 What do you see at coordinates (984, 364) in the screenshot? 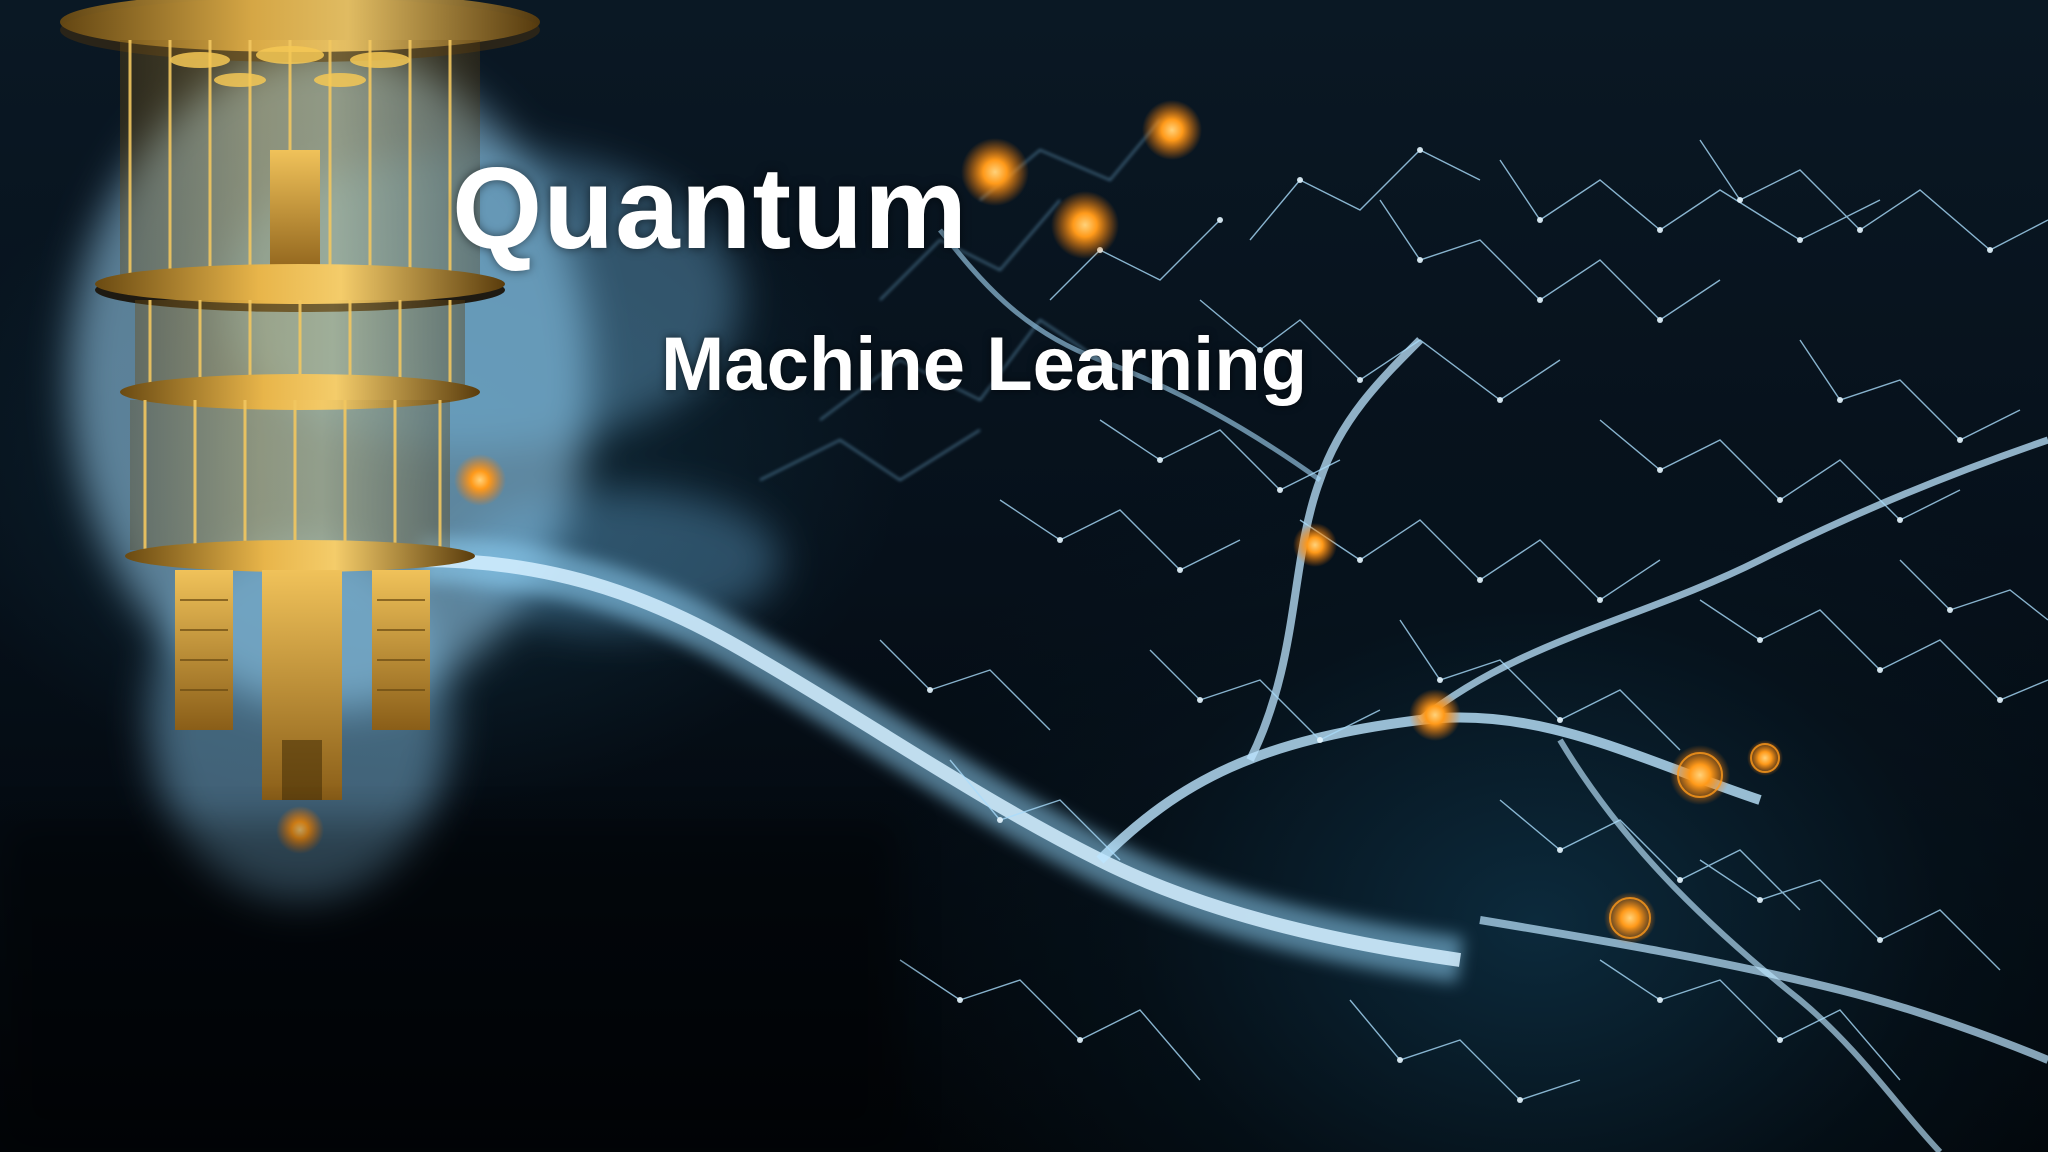
I see `subtitle-machine-learning: Machine Learning` at bounding box center [984, 364].